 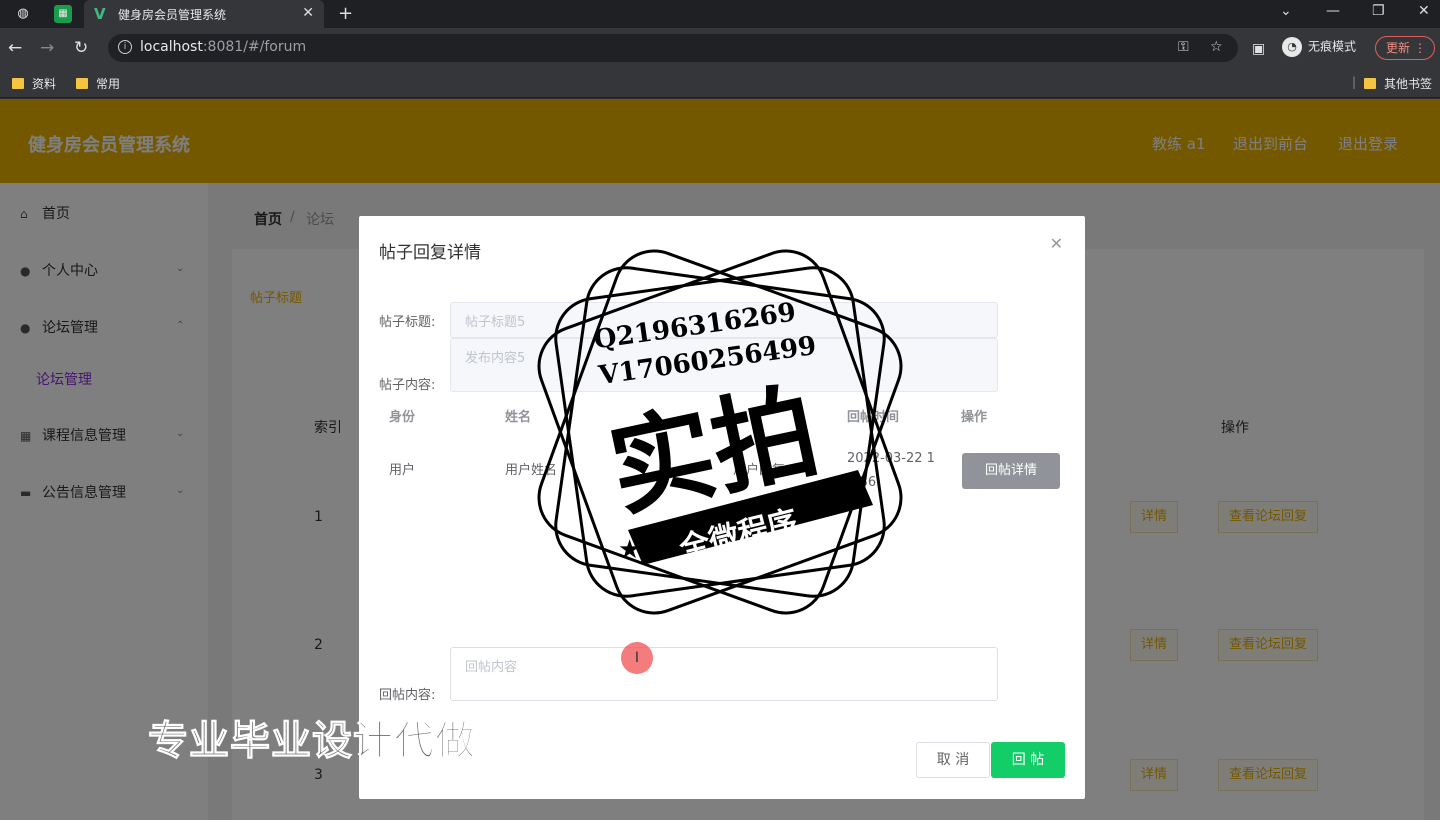 What do you see at coordinates (15, 48) in the screenshot?
I see `back-icon: ←` at bounding box center [15, 48].